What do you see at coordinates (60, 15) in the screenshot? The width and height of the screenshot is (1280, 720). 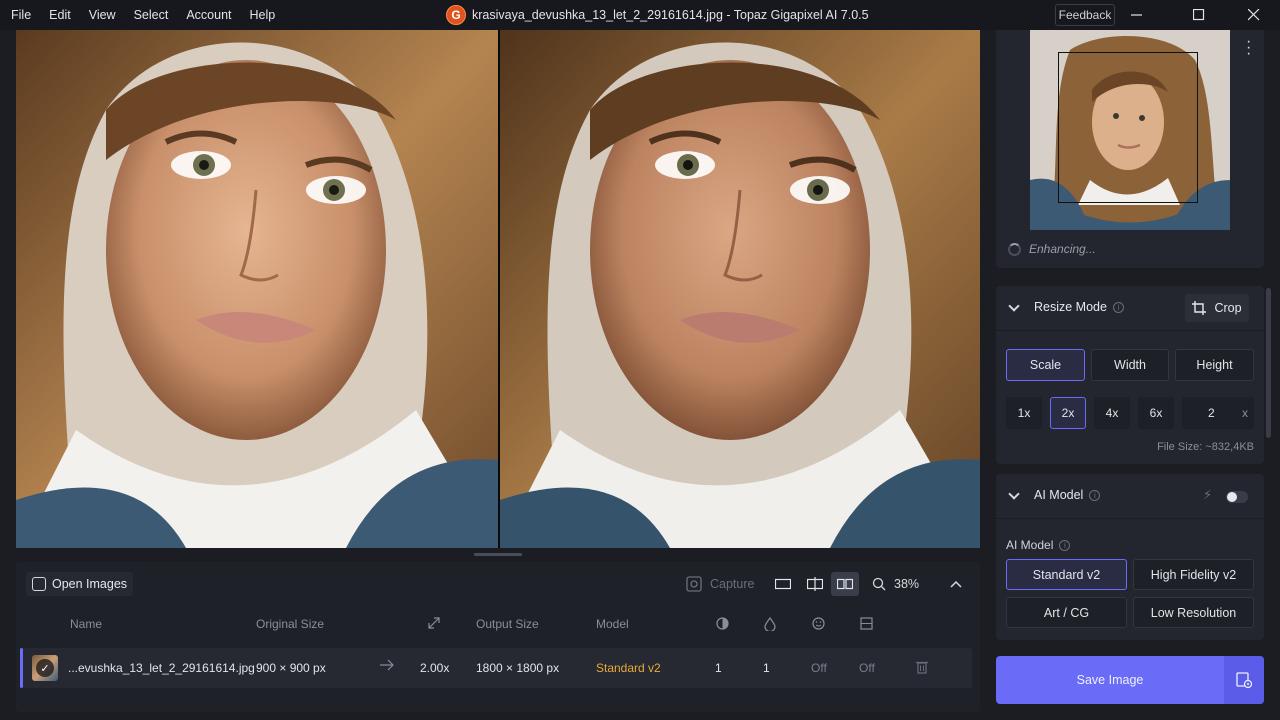 I see `menu-edit: Edit` at bounding box center [60, 15].